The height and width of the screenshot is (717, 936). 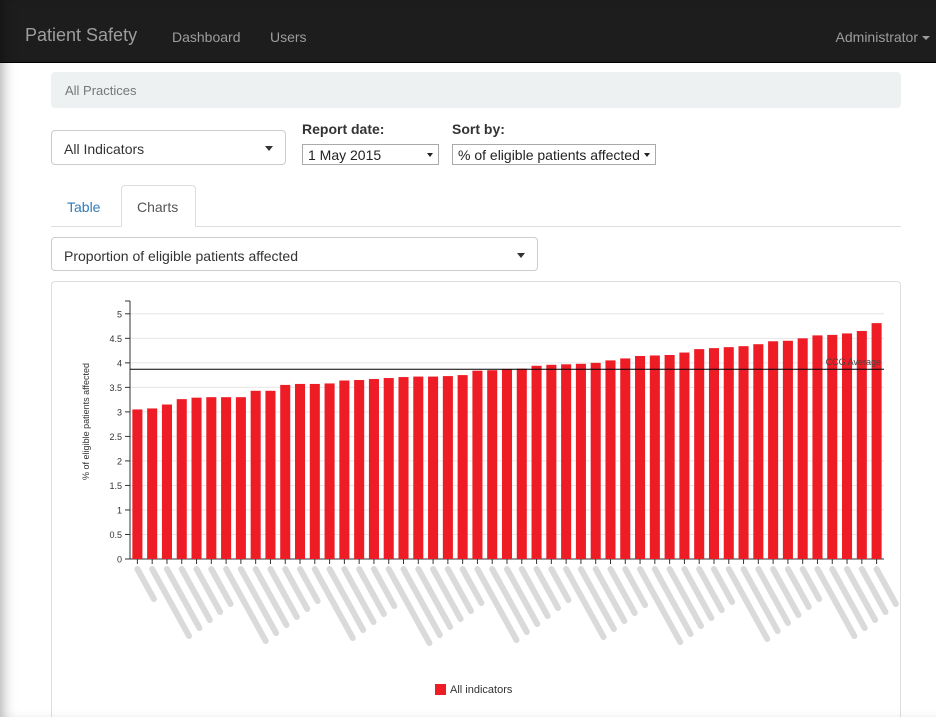 I want to click on y-tick-label: 1, so click(x=119, y=510).